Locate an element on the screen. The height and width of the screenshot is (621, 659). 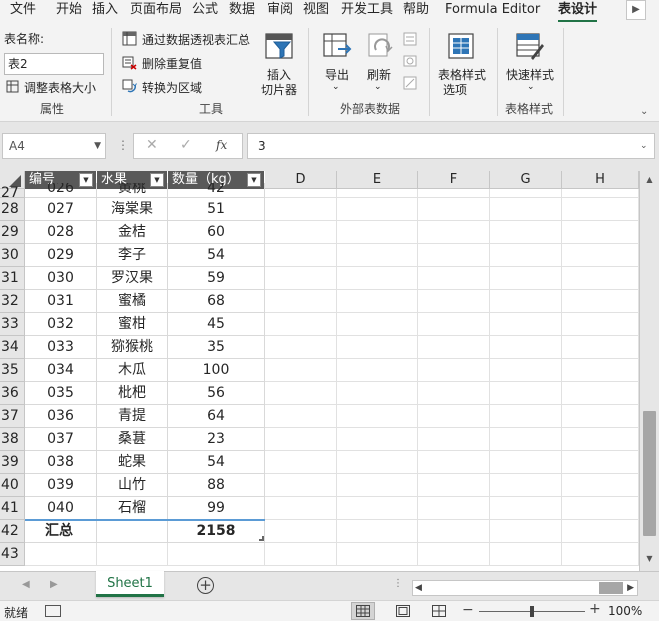
scroll-down-icon: ▼ is located at coordinates (649, 559).